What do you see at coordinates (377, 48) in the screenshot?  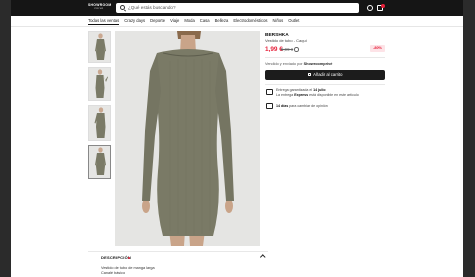 I see `discount-badge: -80%` at bounding box center [377, 48].